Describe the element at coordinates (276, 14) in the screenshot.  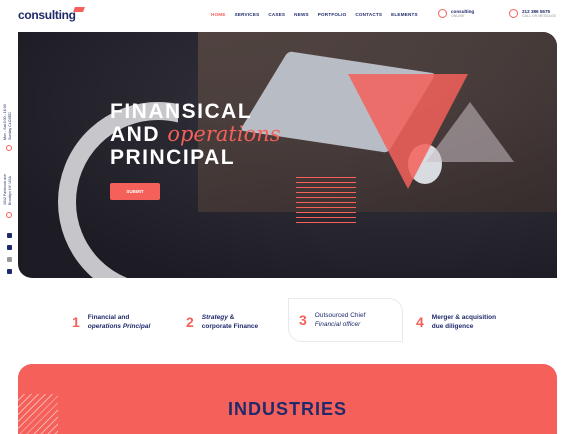
I see `nav-cases: CASES` at that location.